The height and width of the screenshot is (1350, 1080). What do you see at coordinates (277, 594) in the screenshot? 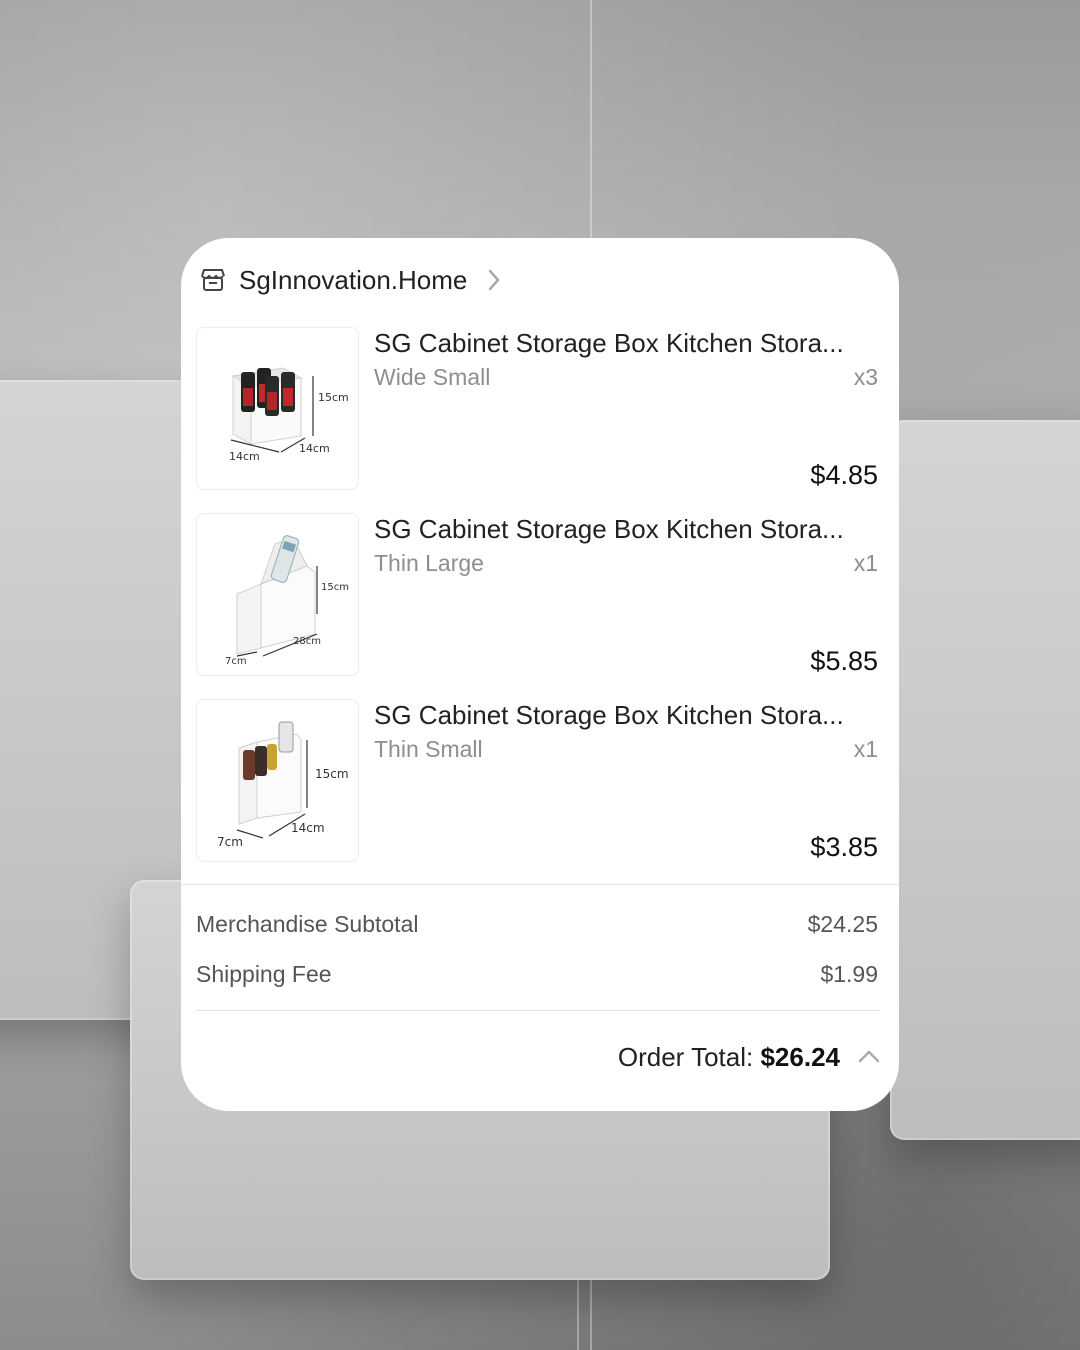
I see `product-image-thin-large: 15cm 28cm 7cm` at bounding box center [277, 594].